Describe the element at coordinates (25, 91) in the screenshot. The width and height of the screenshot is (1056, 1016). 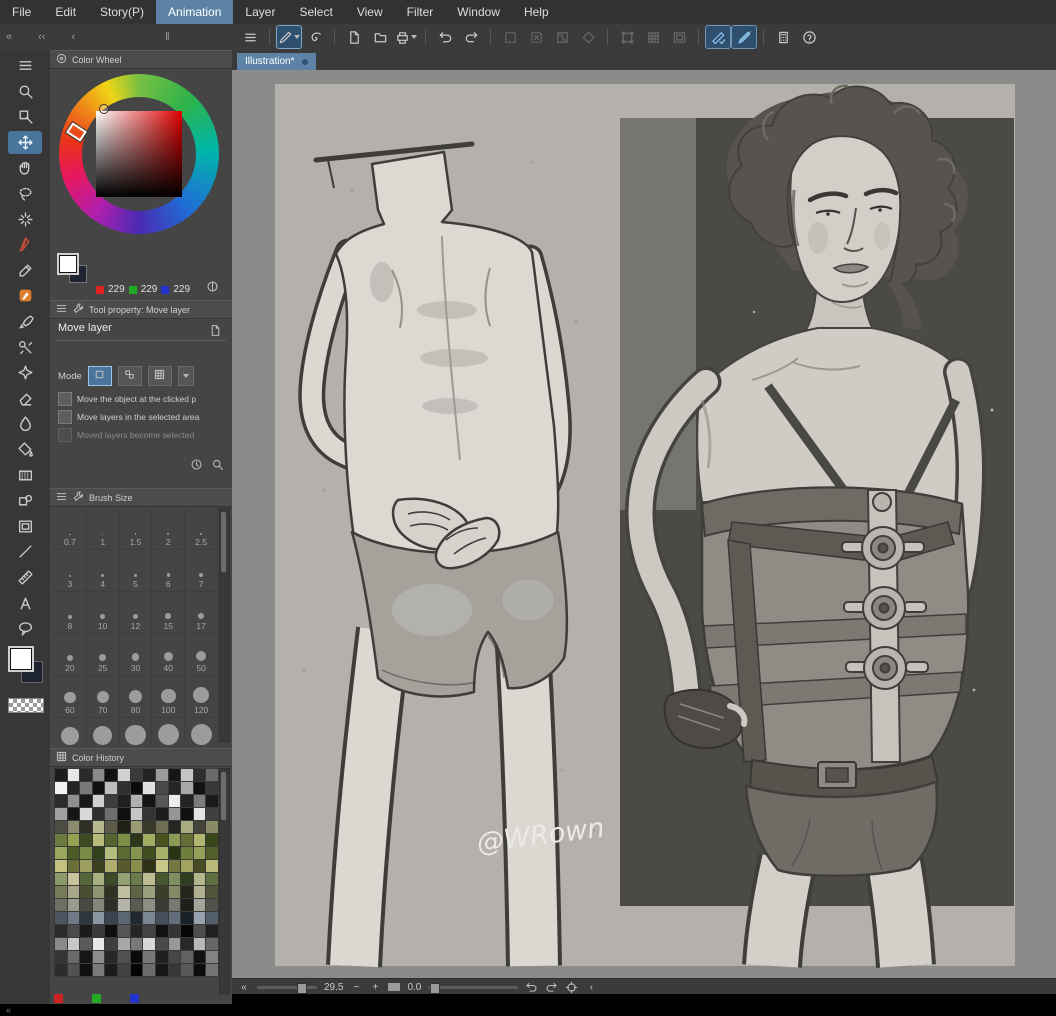
I see `zoom-tool` at that location.